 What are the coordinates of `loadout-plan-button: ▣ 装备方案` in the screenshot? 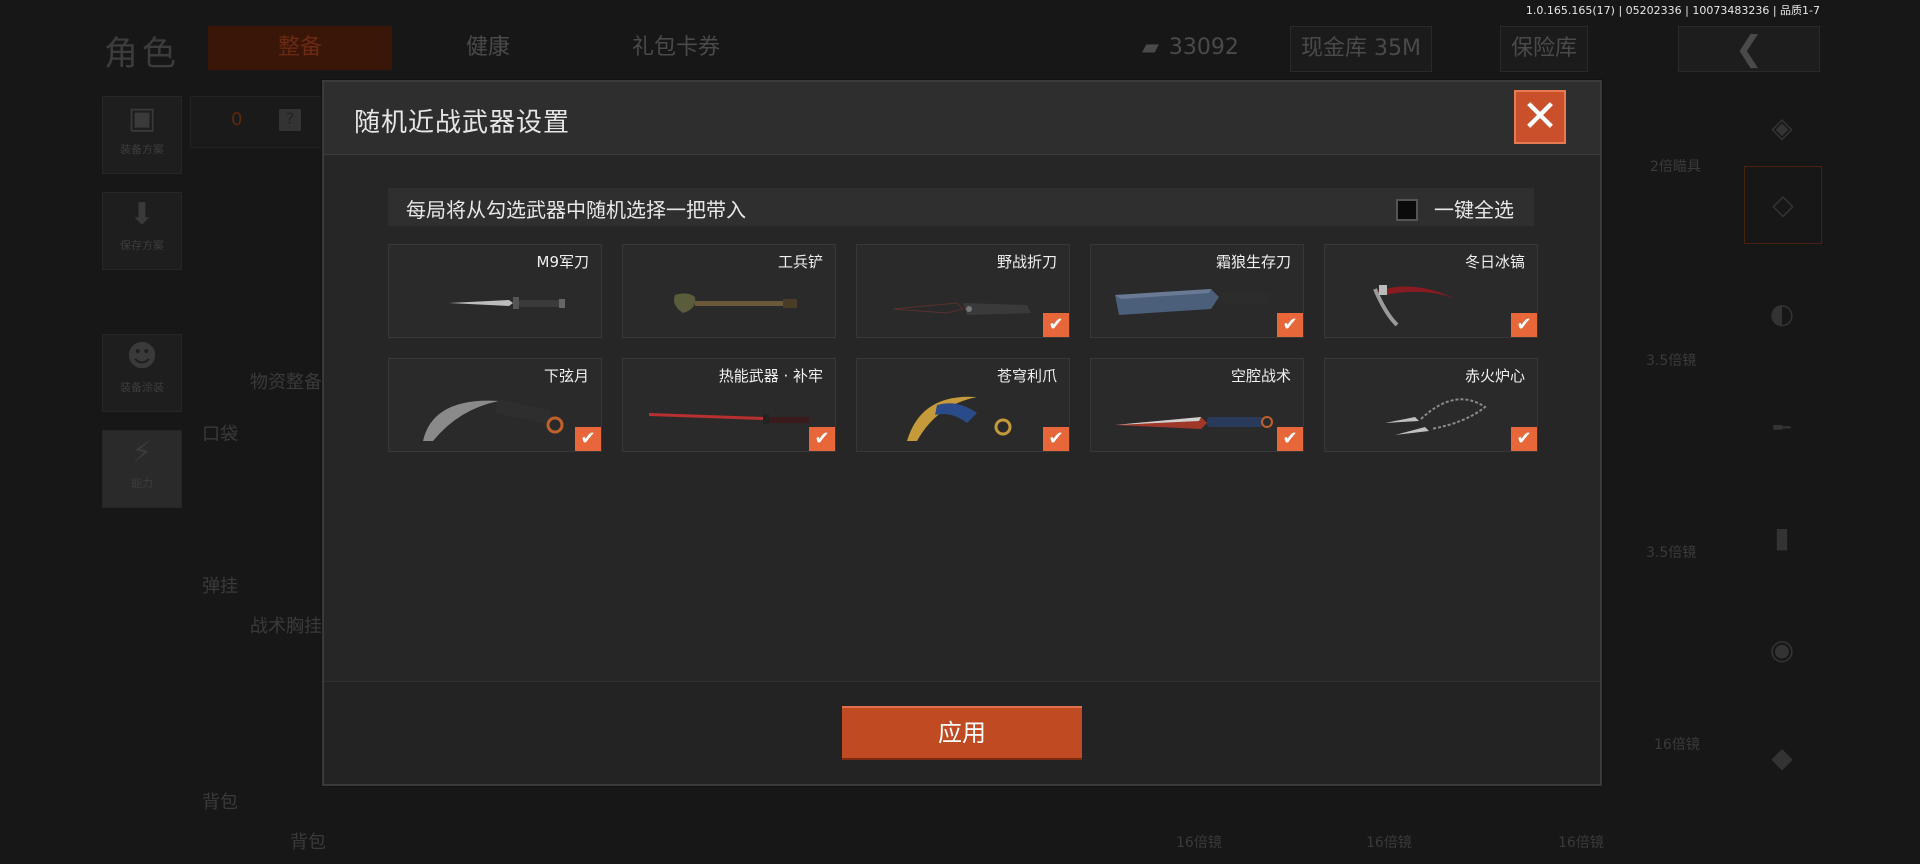 It's located at (142, 135).